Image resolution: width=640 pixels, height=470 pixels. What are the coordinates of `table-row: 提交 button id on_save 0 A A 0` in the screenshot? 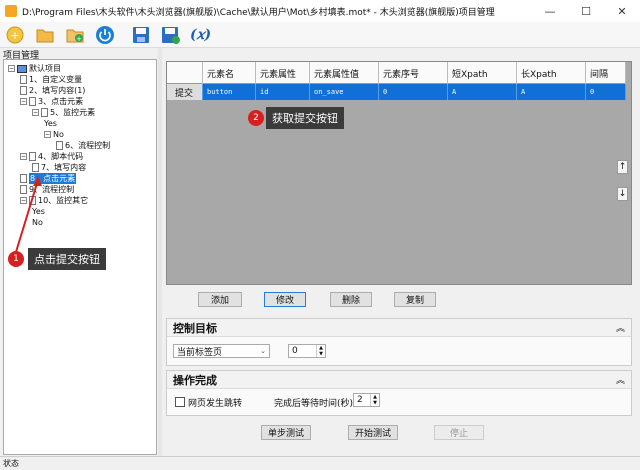 It's located at (396, 92).